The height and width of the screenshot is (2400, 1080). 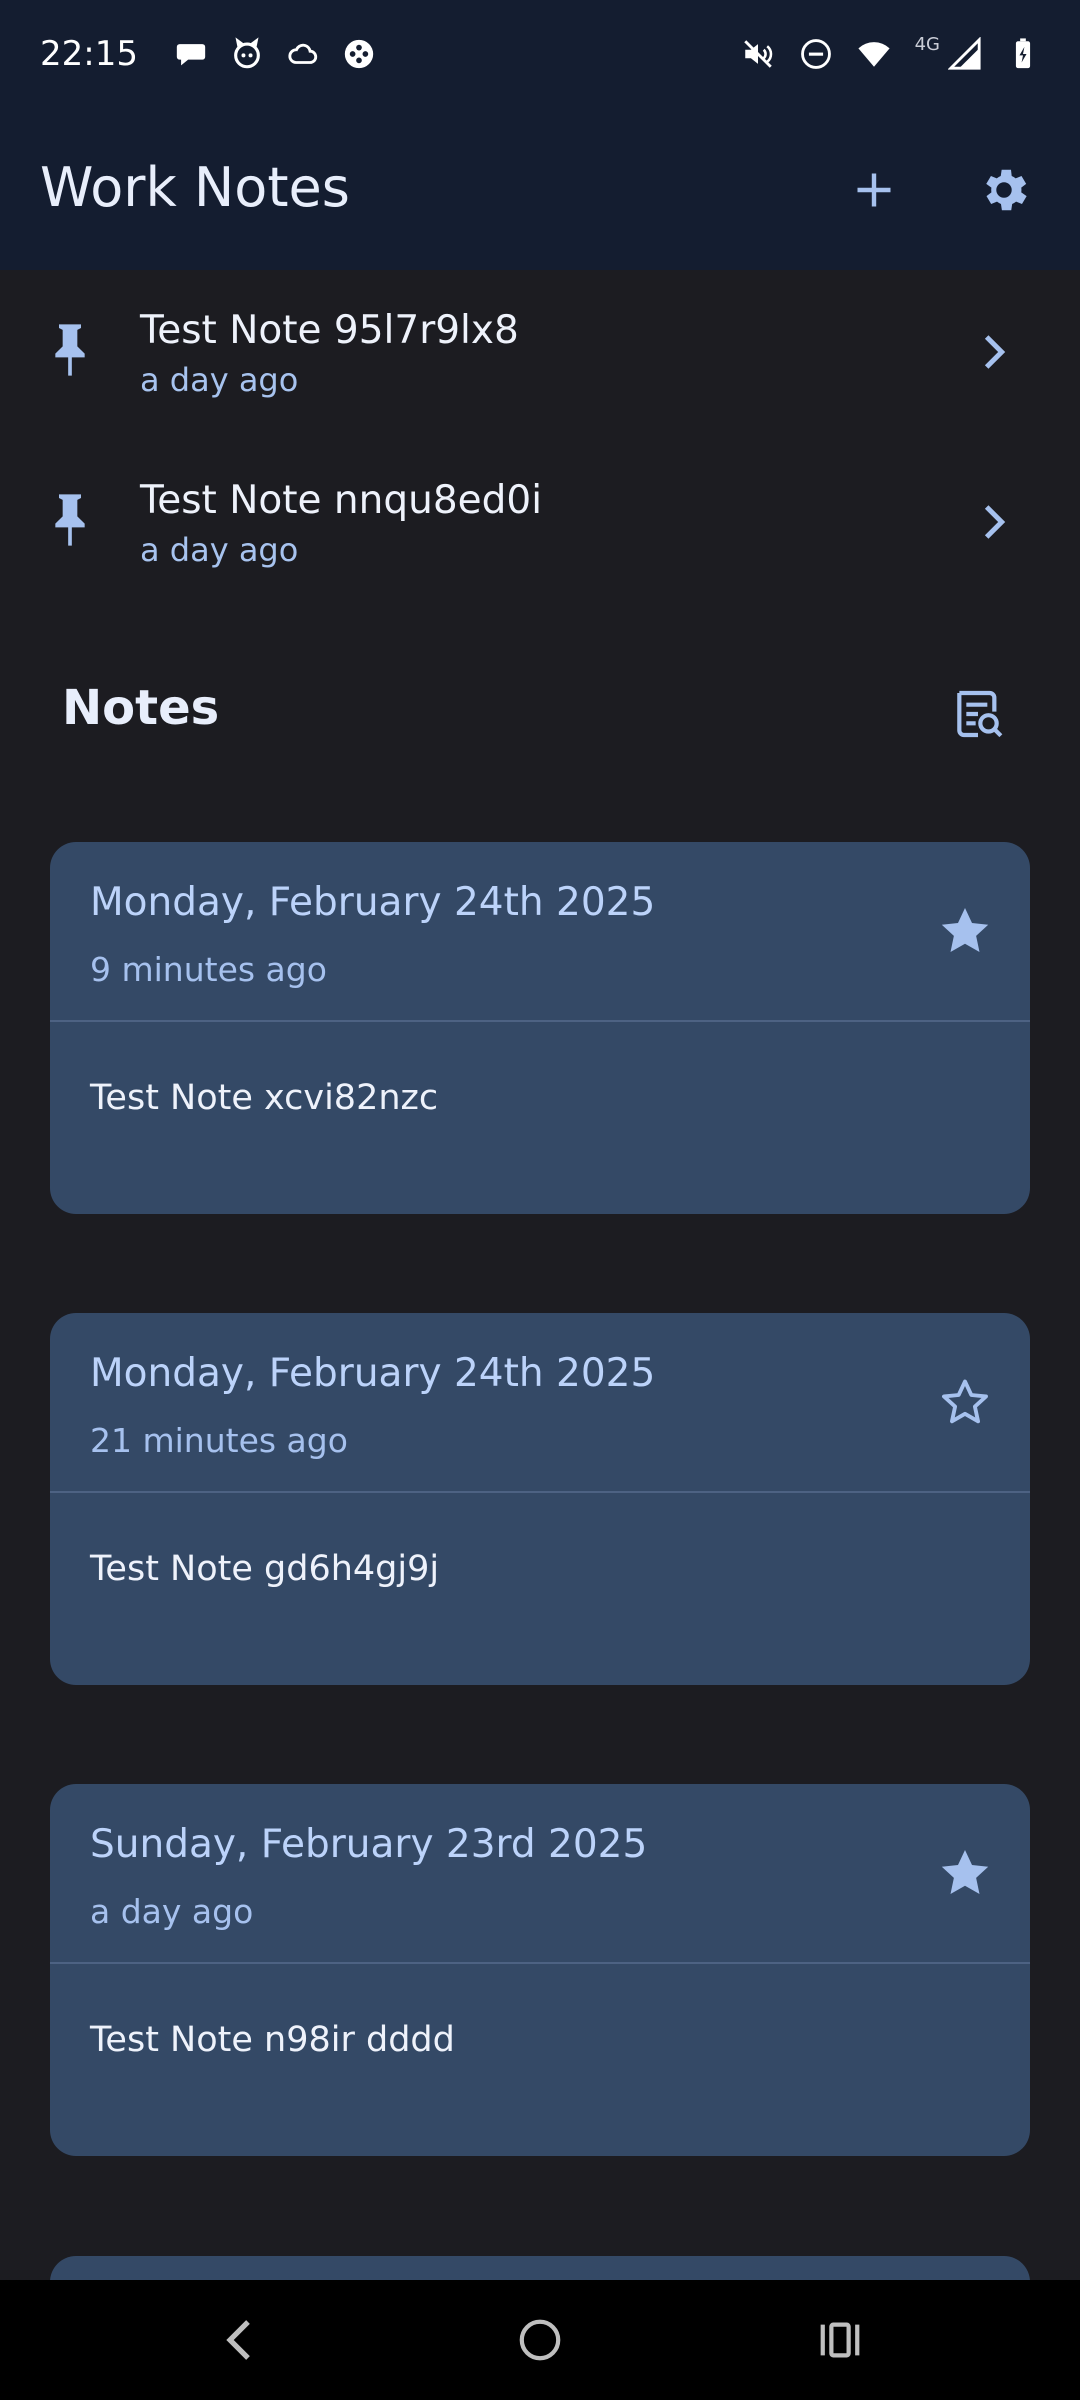 I want to click on status-system-icons: 4G, so click(x=890, y=52).